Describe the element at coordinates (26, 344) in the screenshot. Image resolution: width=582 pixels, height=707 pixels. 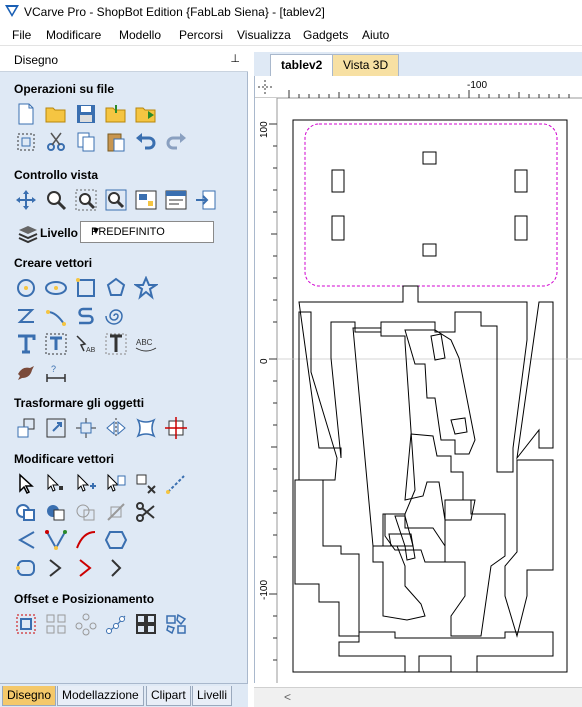
I see `text-tool-icon` at that location.